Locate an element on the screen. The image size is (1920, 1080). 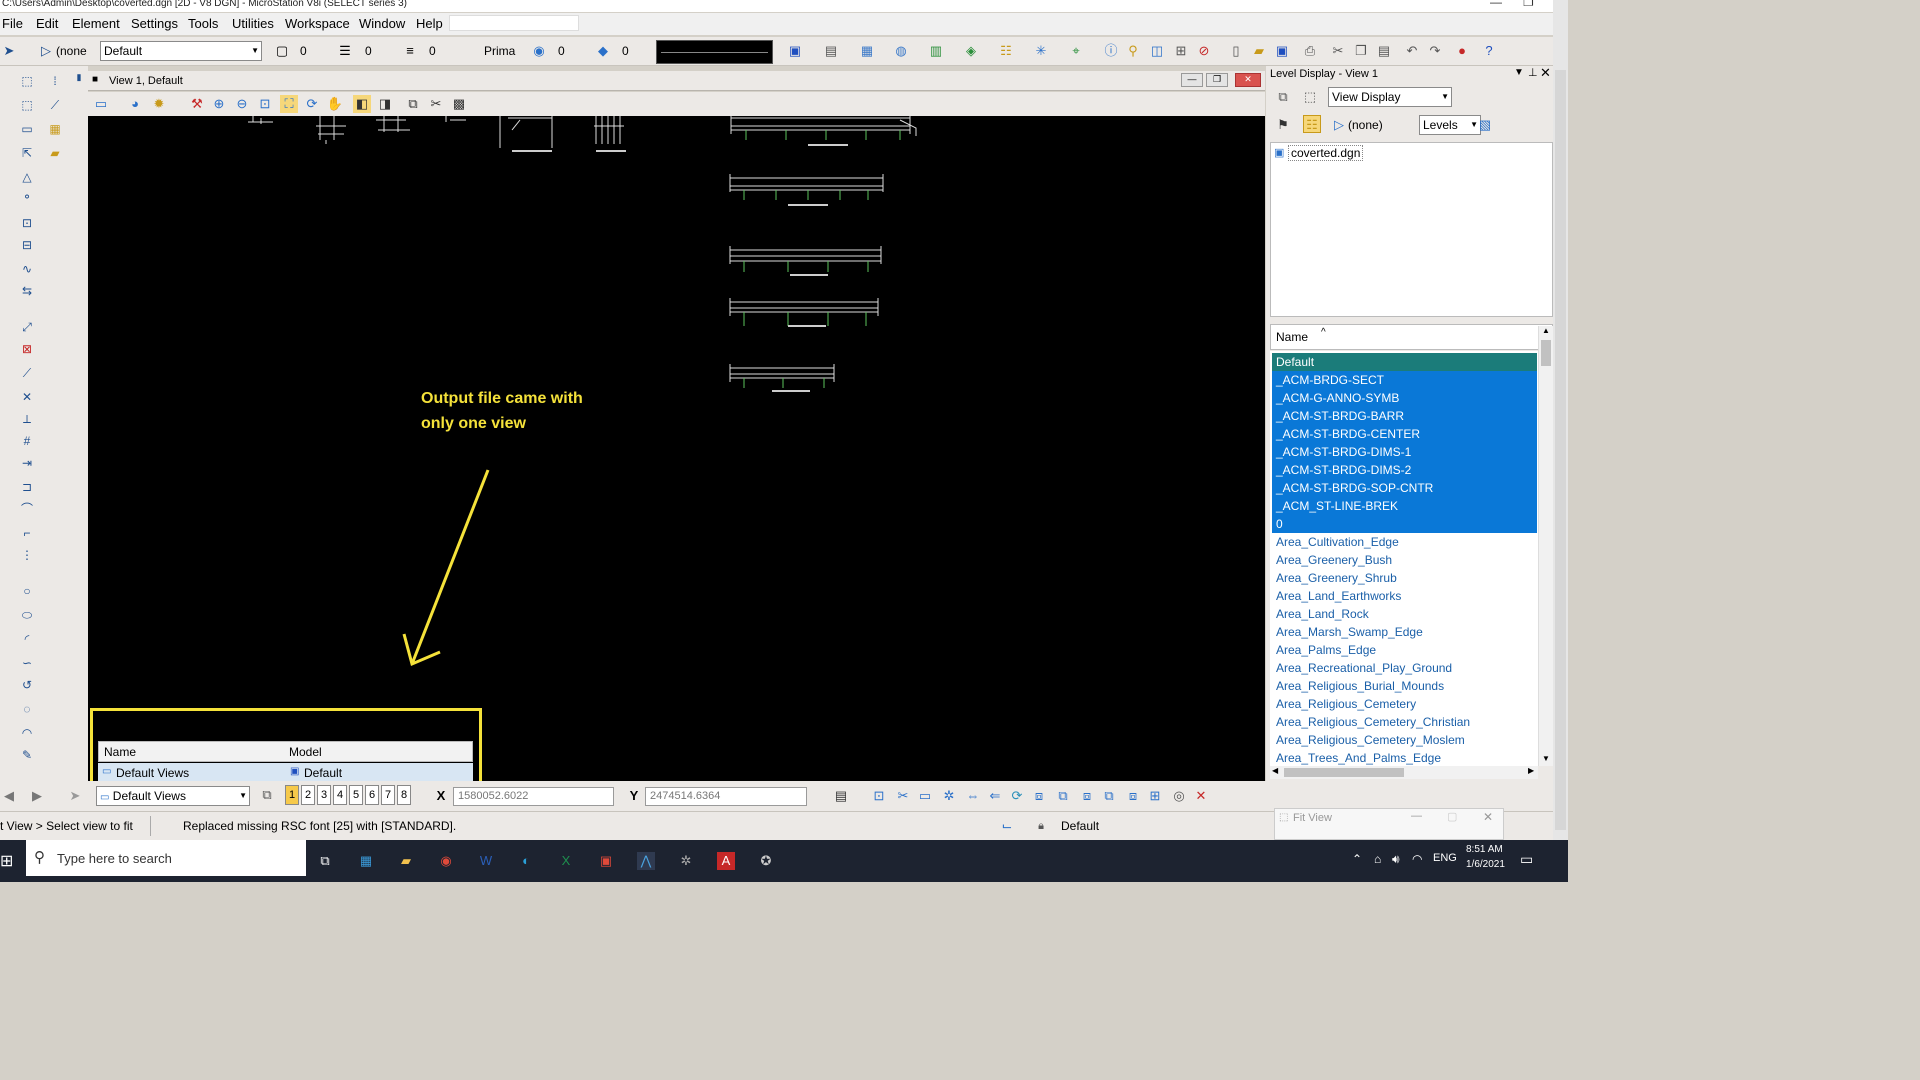
scroll-thumb is located at coordinates (1546, 353).